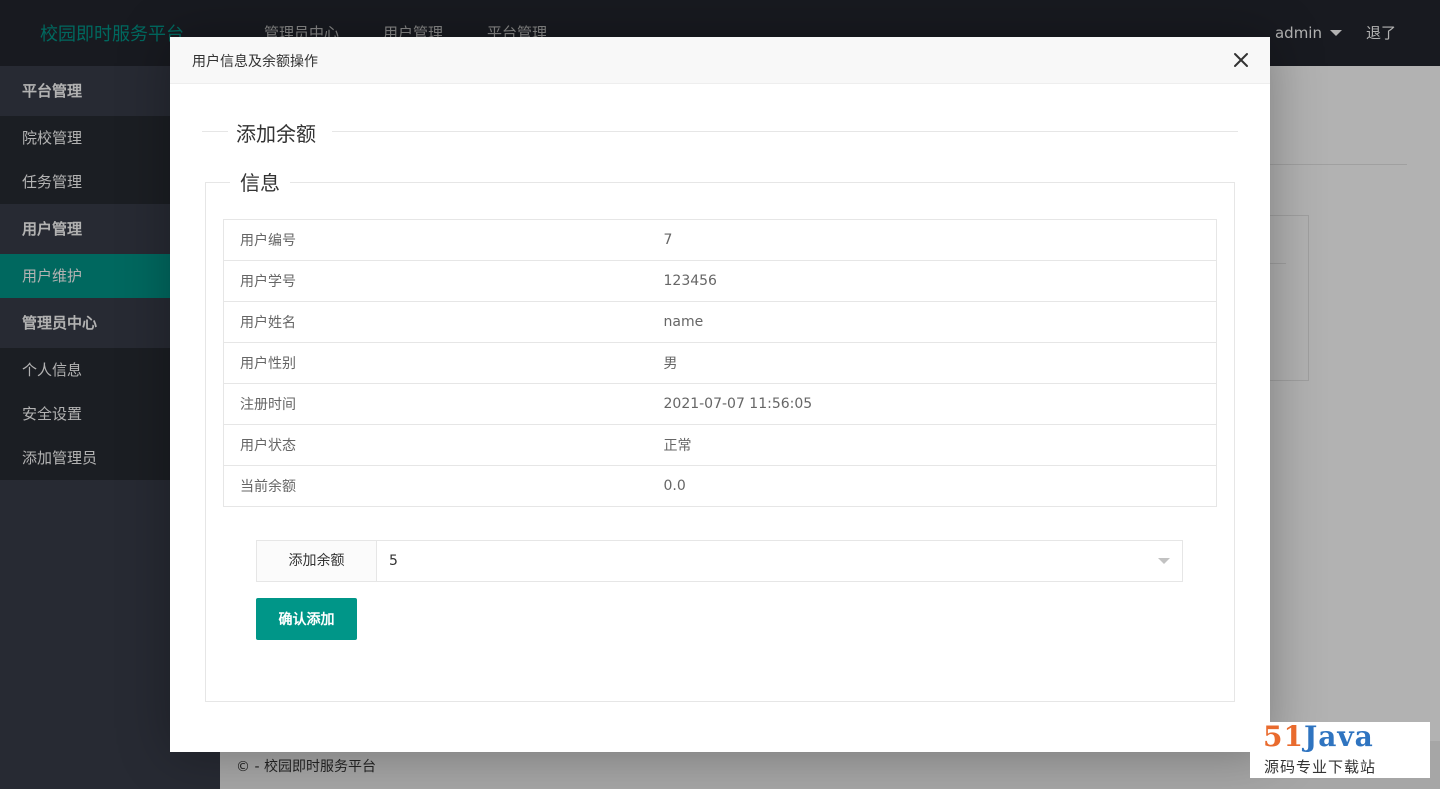 The height and width of the screenshot is (789, 1440). I want to click on site-watermark: 51Java 源码专业下载站, so click(1340, 749).